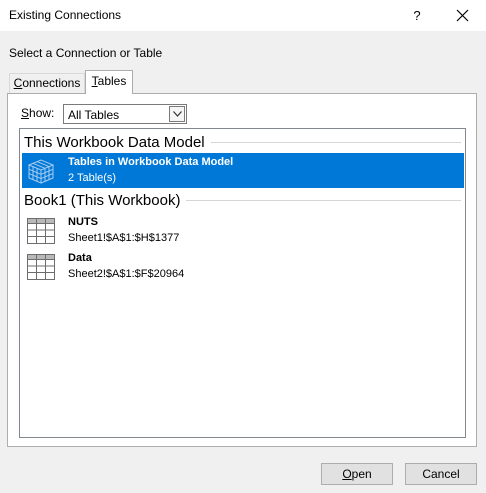 The width and height of the screenshot is (486, 493). Describe the element at coordinates (126, 274) in the screenshot. I see `item-detail: Sheet2!$A$1:$F$20964` at that location.